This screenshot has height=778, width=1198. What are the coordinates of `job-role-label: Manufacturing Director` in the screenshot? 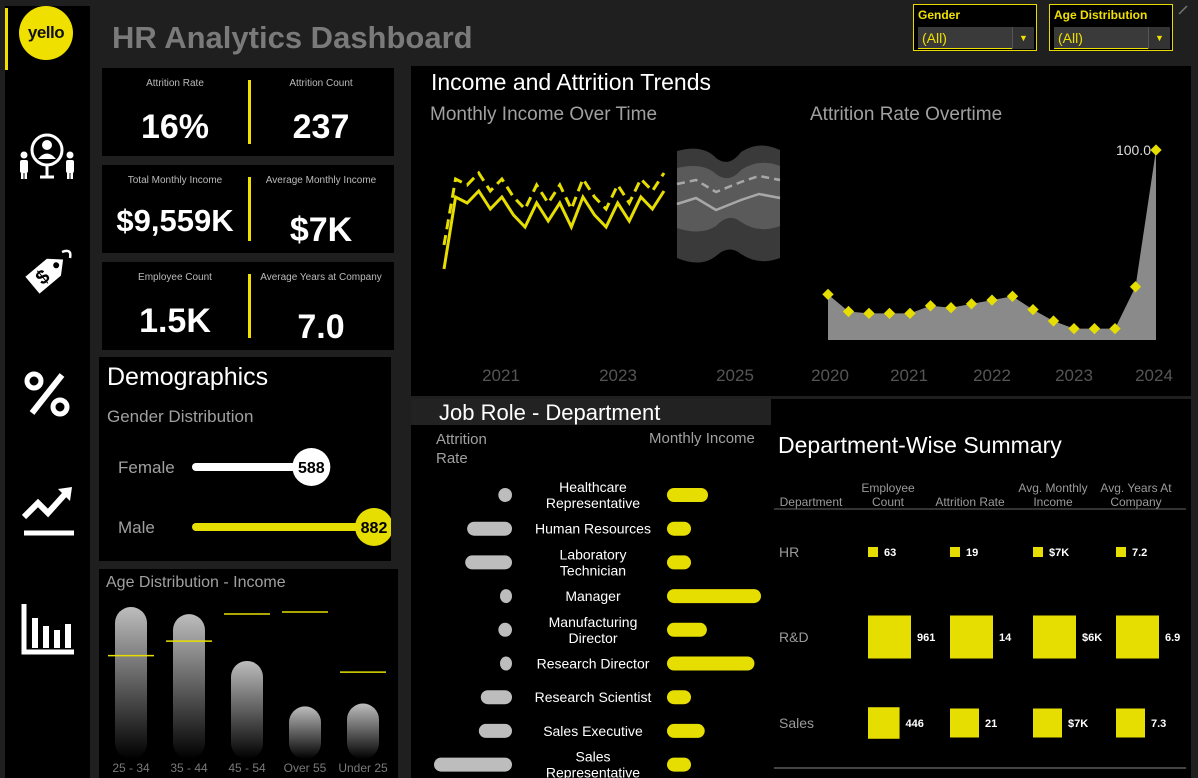 It's located at (593, 630).